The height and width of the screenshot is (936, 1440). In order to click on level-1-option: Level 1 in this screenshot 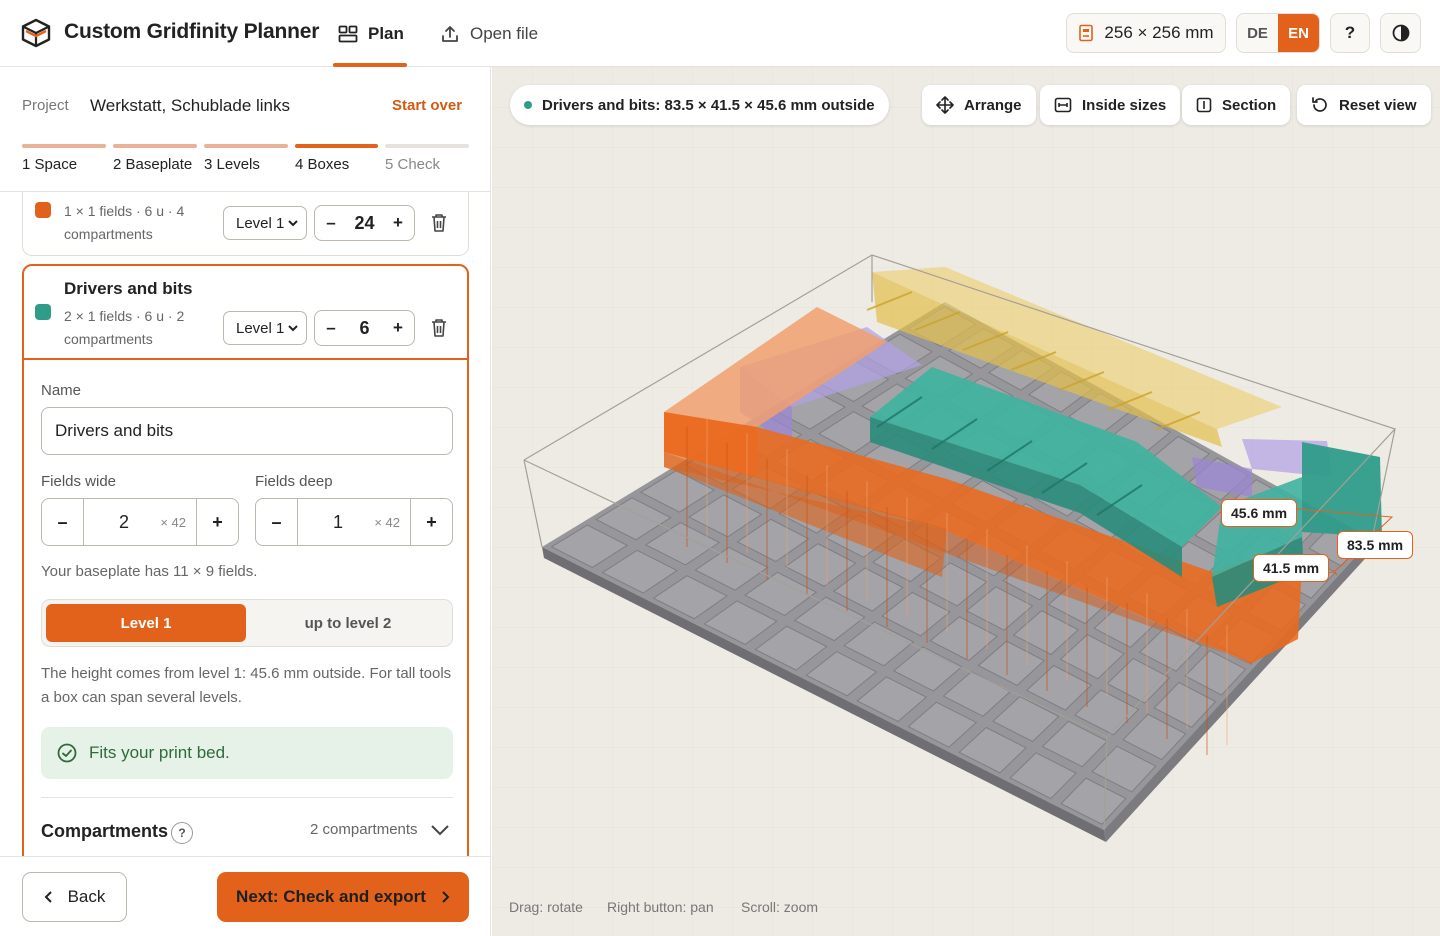, I will do `click(146, 623)`.